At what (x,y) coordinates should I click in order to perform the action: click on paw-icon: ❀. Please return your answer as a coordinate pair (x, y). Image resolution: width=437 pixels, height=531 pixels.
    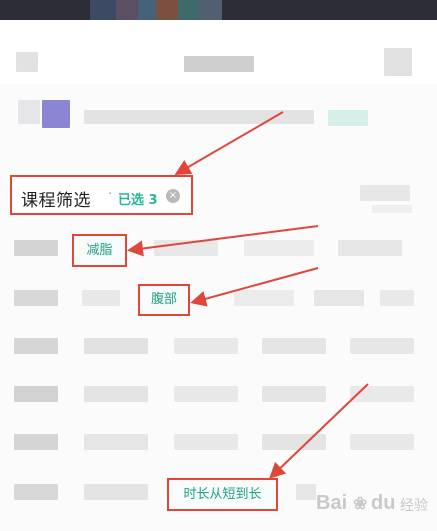
    Looking at the image, I should click on (360, 503).